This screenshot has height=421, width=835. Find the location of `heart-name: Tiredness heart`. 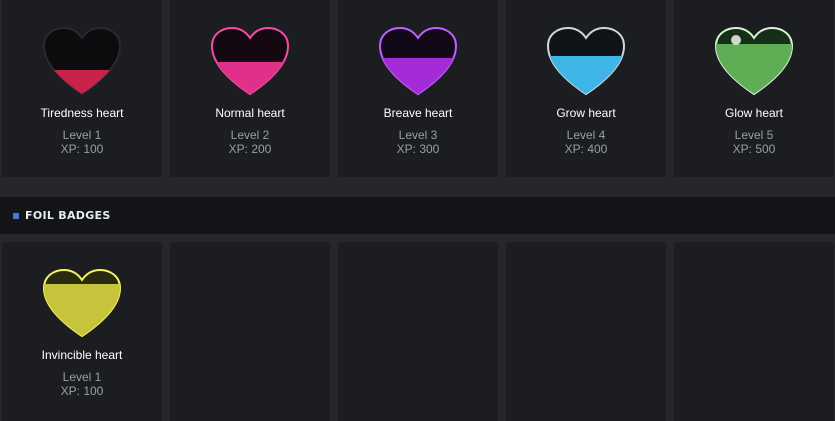

heart-name: Tiredness heart is located at coordinates (82, 113).